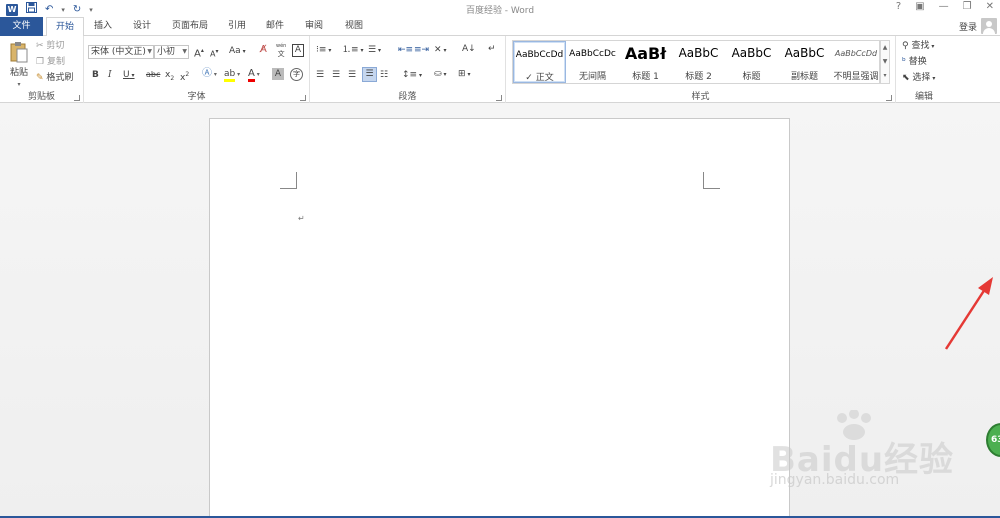 The height and width of the screenshot is (518, 1000). I want to click on tab-references: 引用, so click(237, 26).